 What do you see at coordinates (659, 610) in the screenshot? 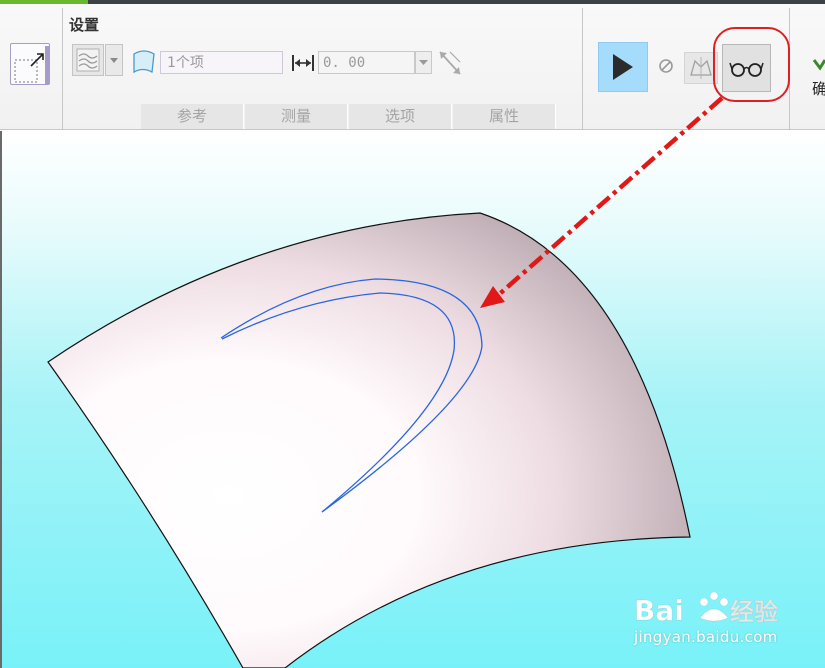
I see `svg-text: Bai` at bounding box center [659, 610].